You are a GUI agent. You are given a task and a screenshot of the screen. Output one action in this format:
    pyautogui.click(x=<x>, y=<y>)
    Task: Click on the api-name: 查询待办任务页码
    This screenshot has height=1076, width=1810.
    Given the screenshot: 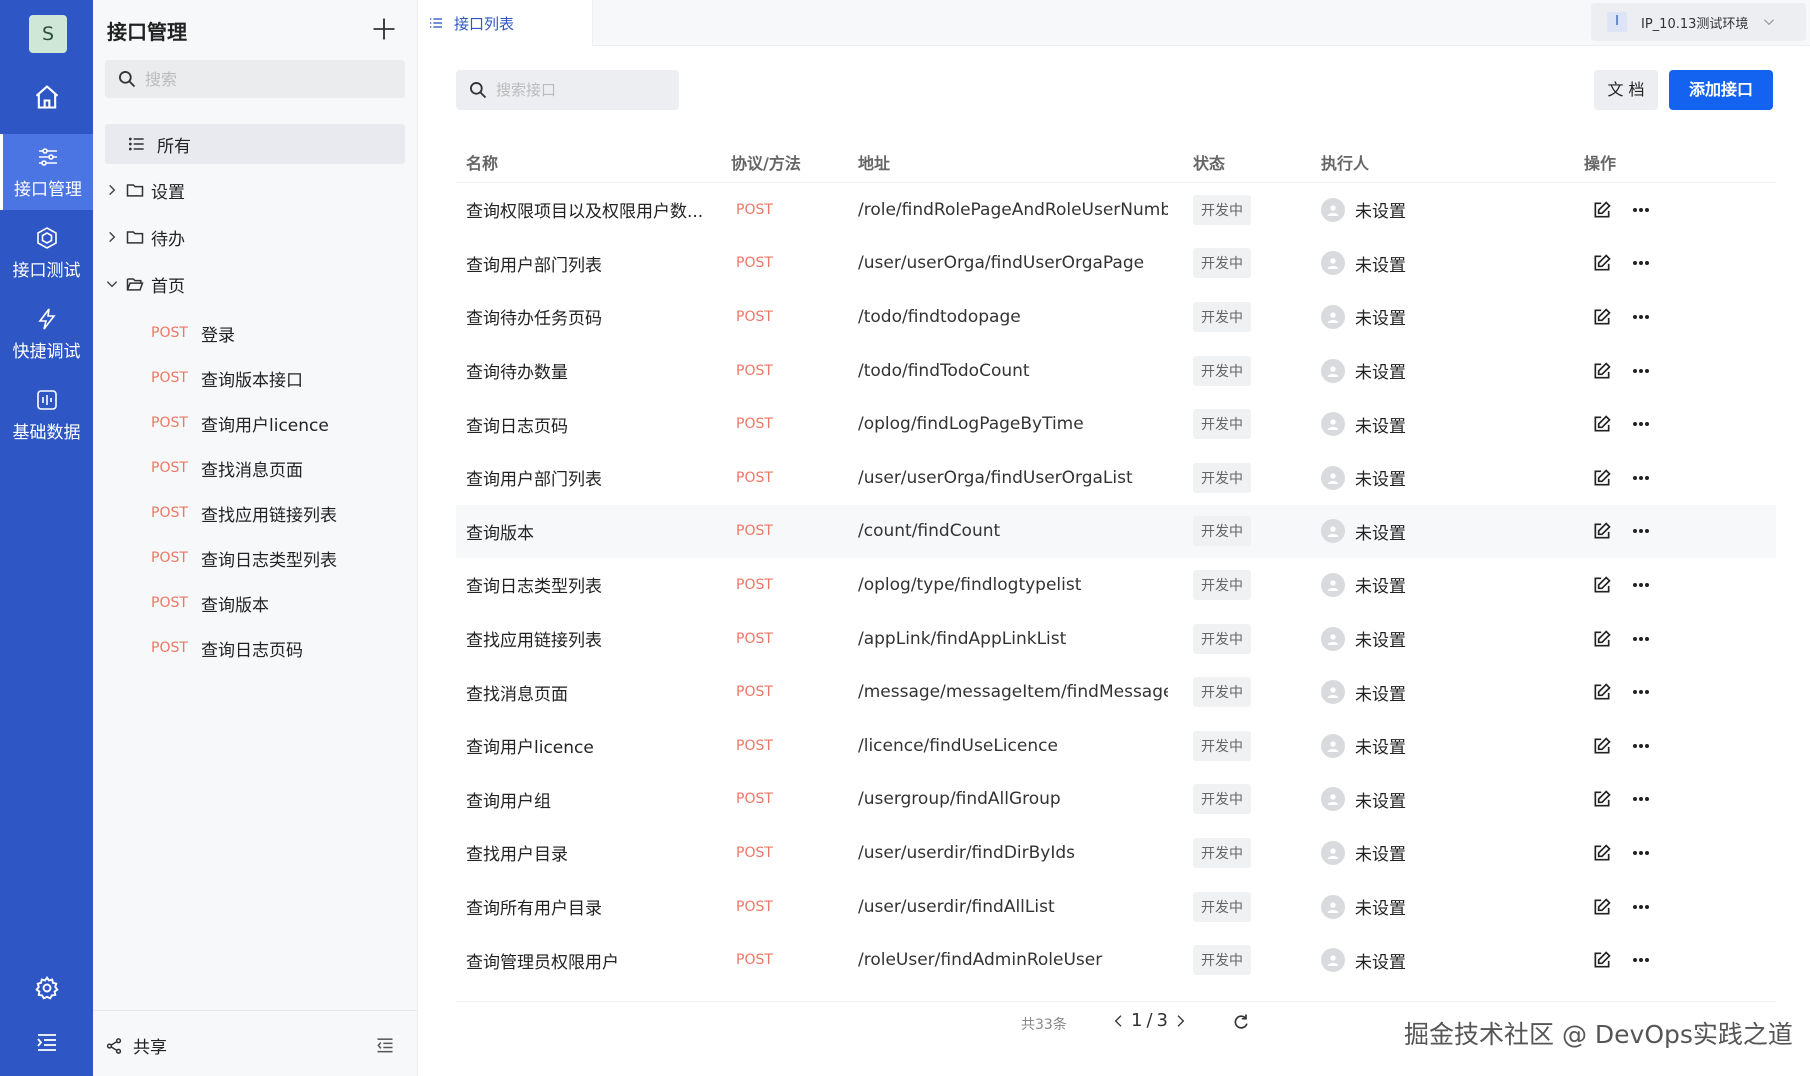 What is the action you would take?
    pyautogui.click(x=586, y=317)
    